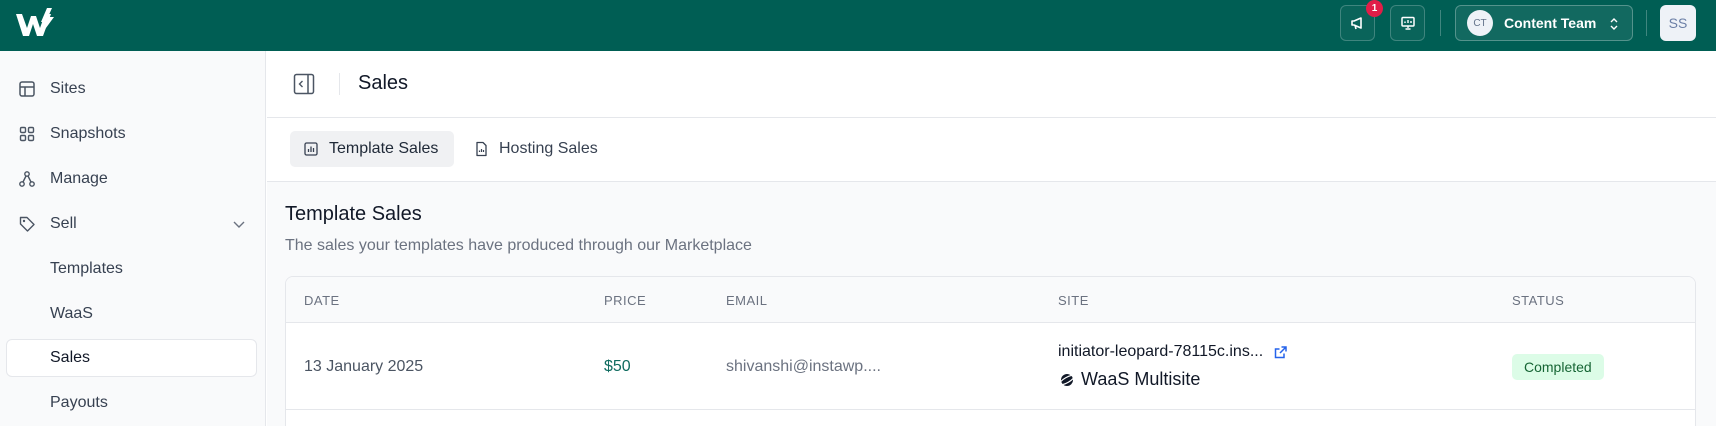 This screenshot has width=1716, height=426. What do you see at coordinates (63, 223) in the screenshot?
I see `sidebar-item-label: Sell` at bounding box center [63, 223].